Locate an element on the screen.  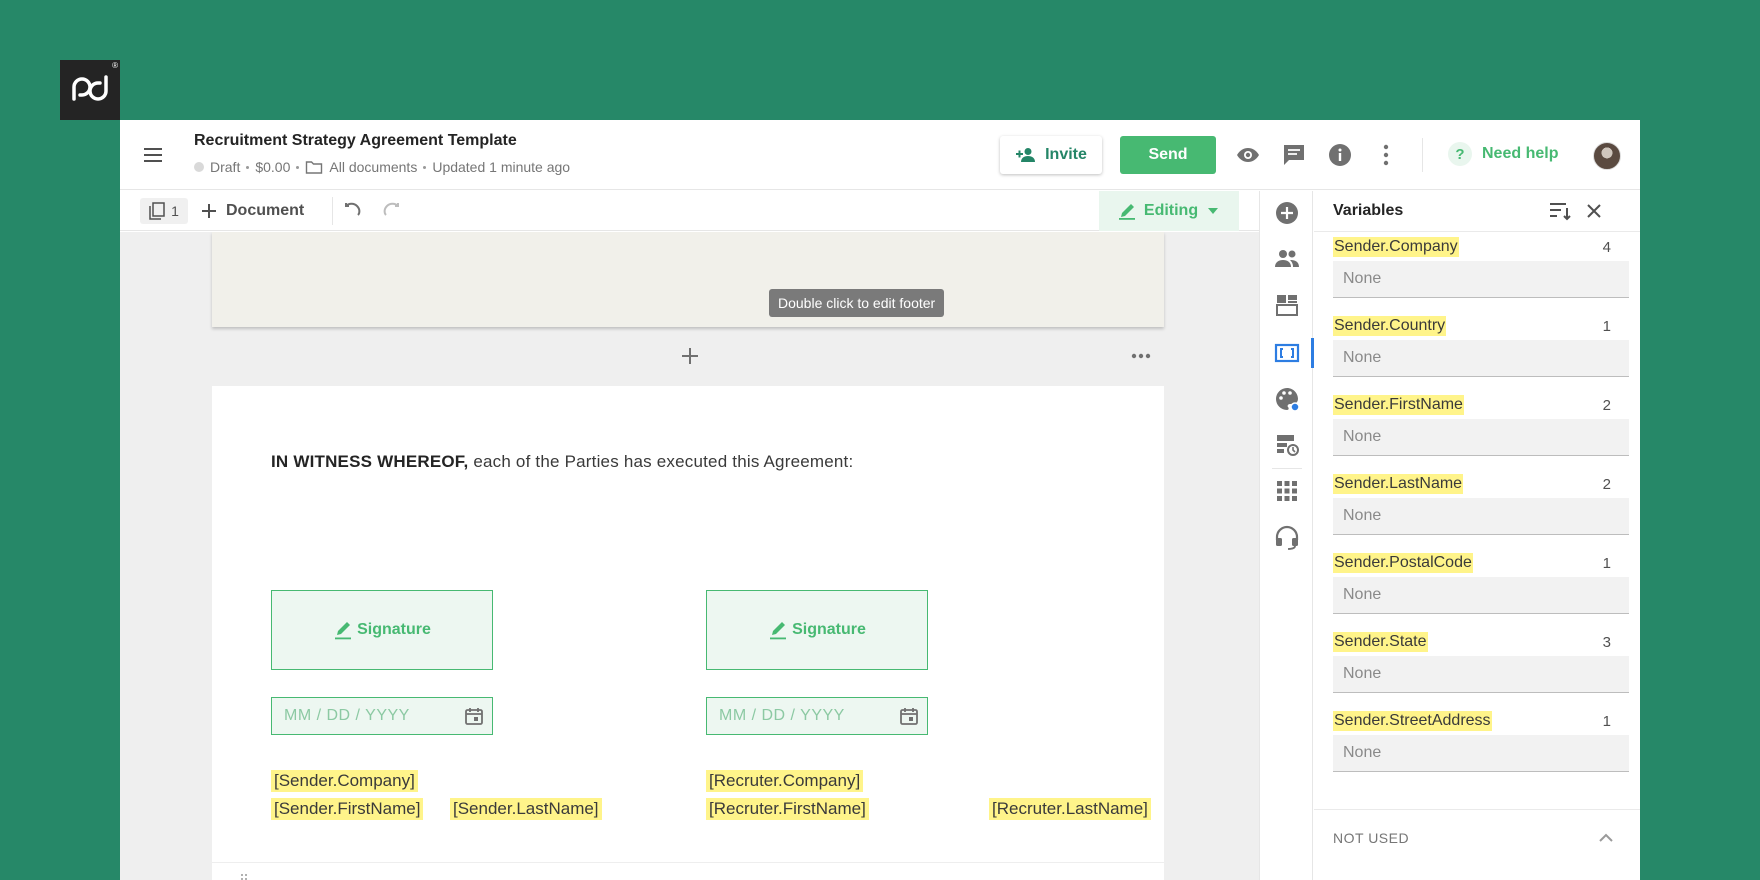
variable-tag-sender-company: [Sender.Company] is located at coordinates (344, 781).